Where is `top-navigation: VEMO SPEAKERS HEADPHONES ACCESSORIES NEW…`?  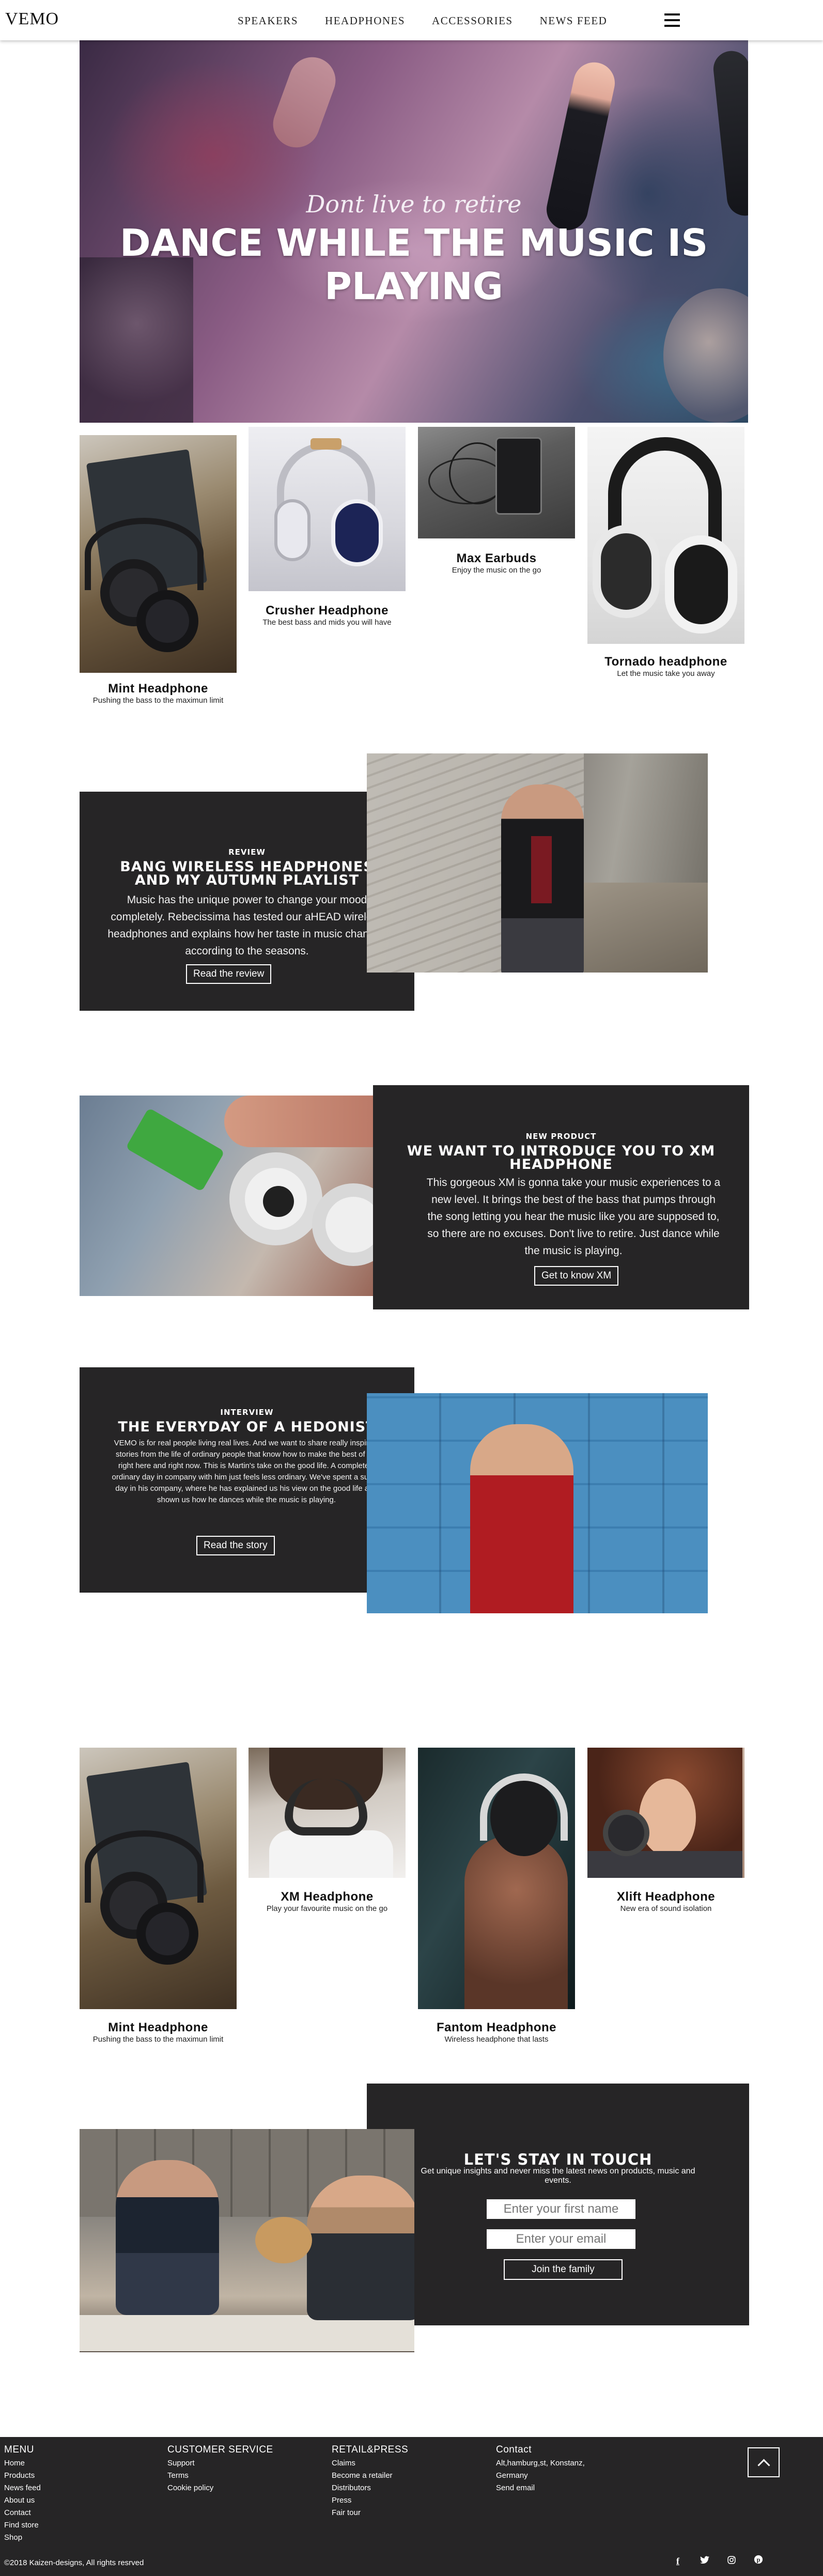 top-navigation: VEMO SPEAKERS HEADPHONES ACCESSORIES NEW… is located at coordinates (411, 20).